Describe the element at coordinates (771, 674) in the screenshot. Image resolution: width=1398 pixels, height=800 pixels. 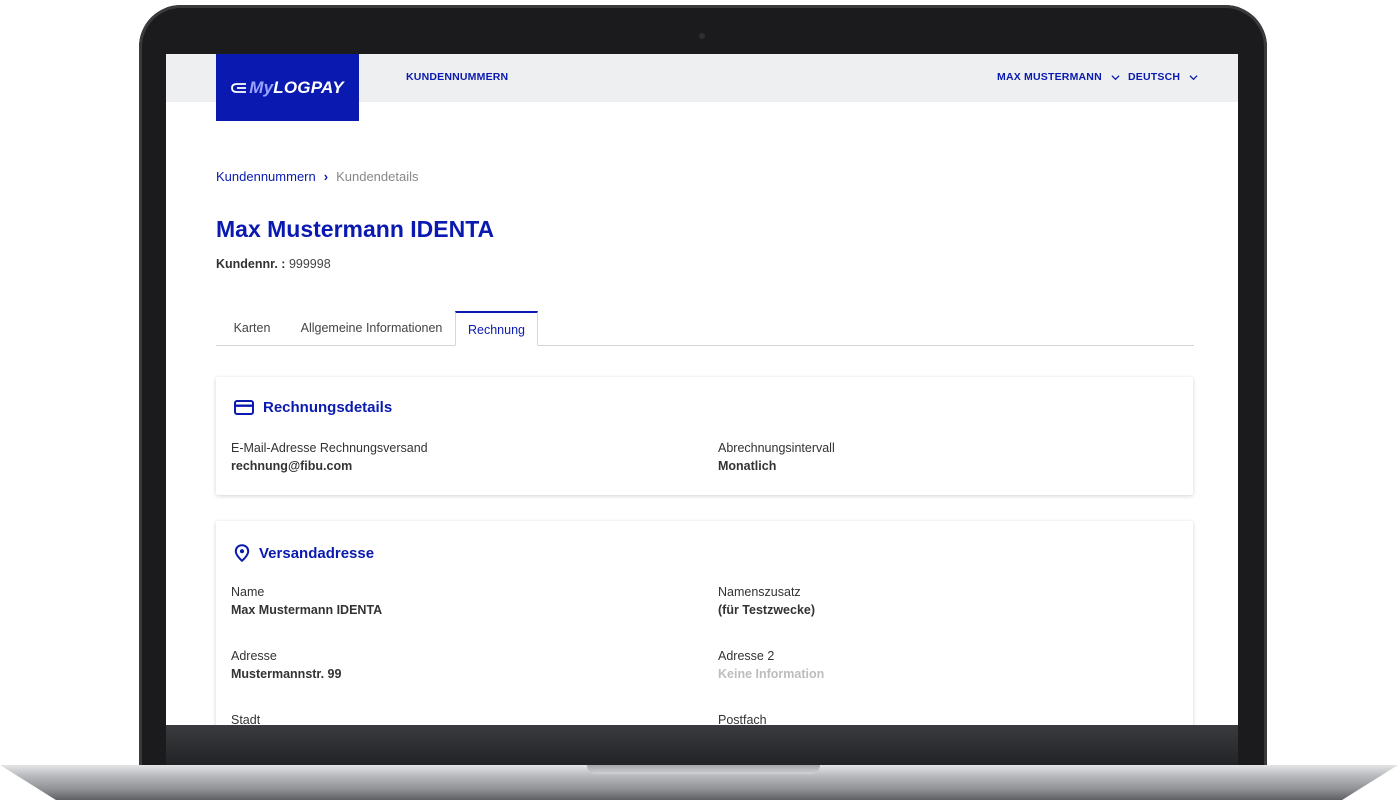
I see `field-value-empty: Keine Information` at that location.